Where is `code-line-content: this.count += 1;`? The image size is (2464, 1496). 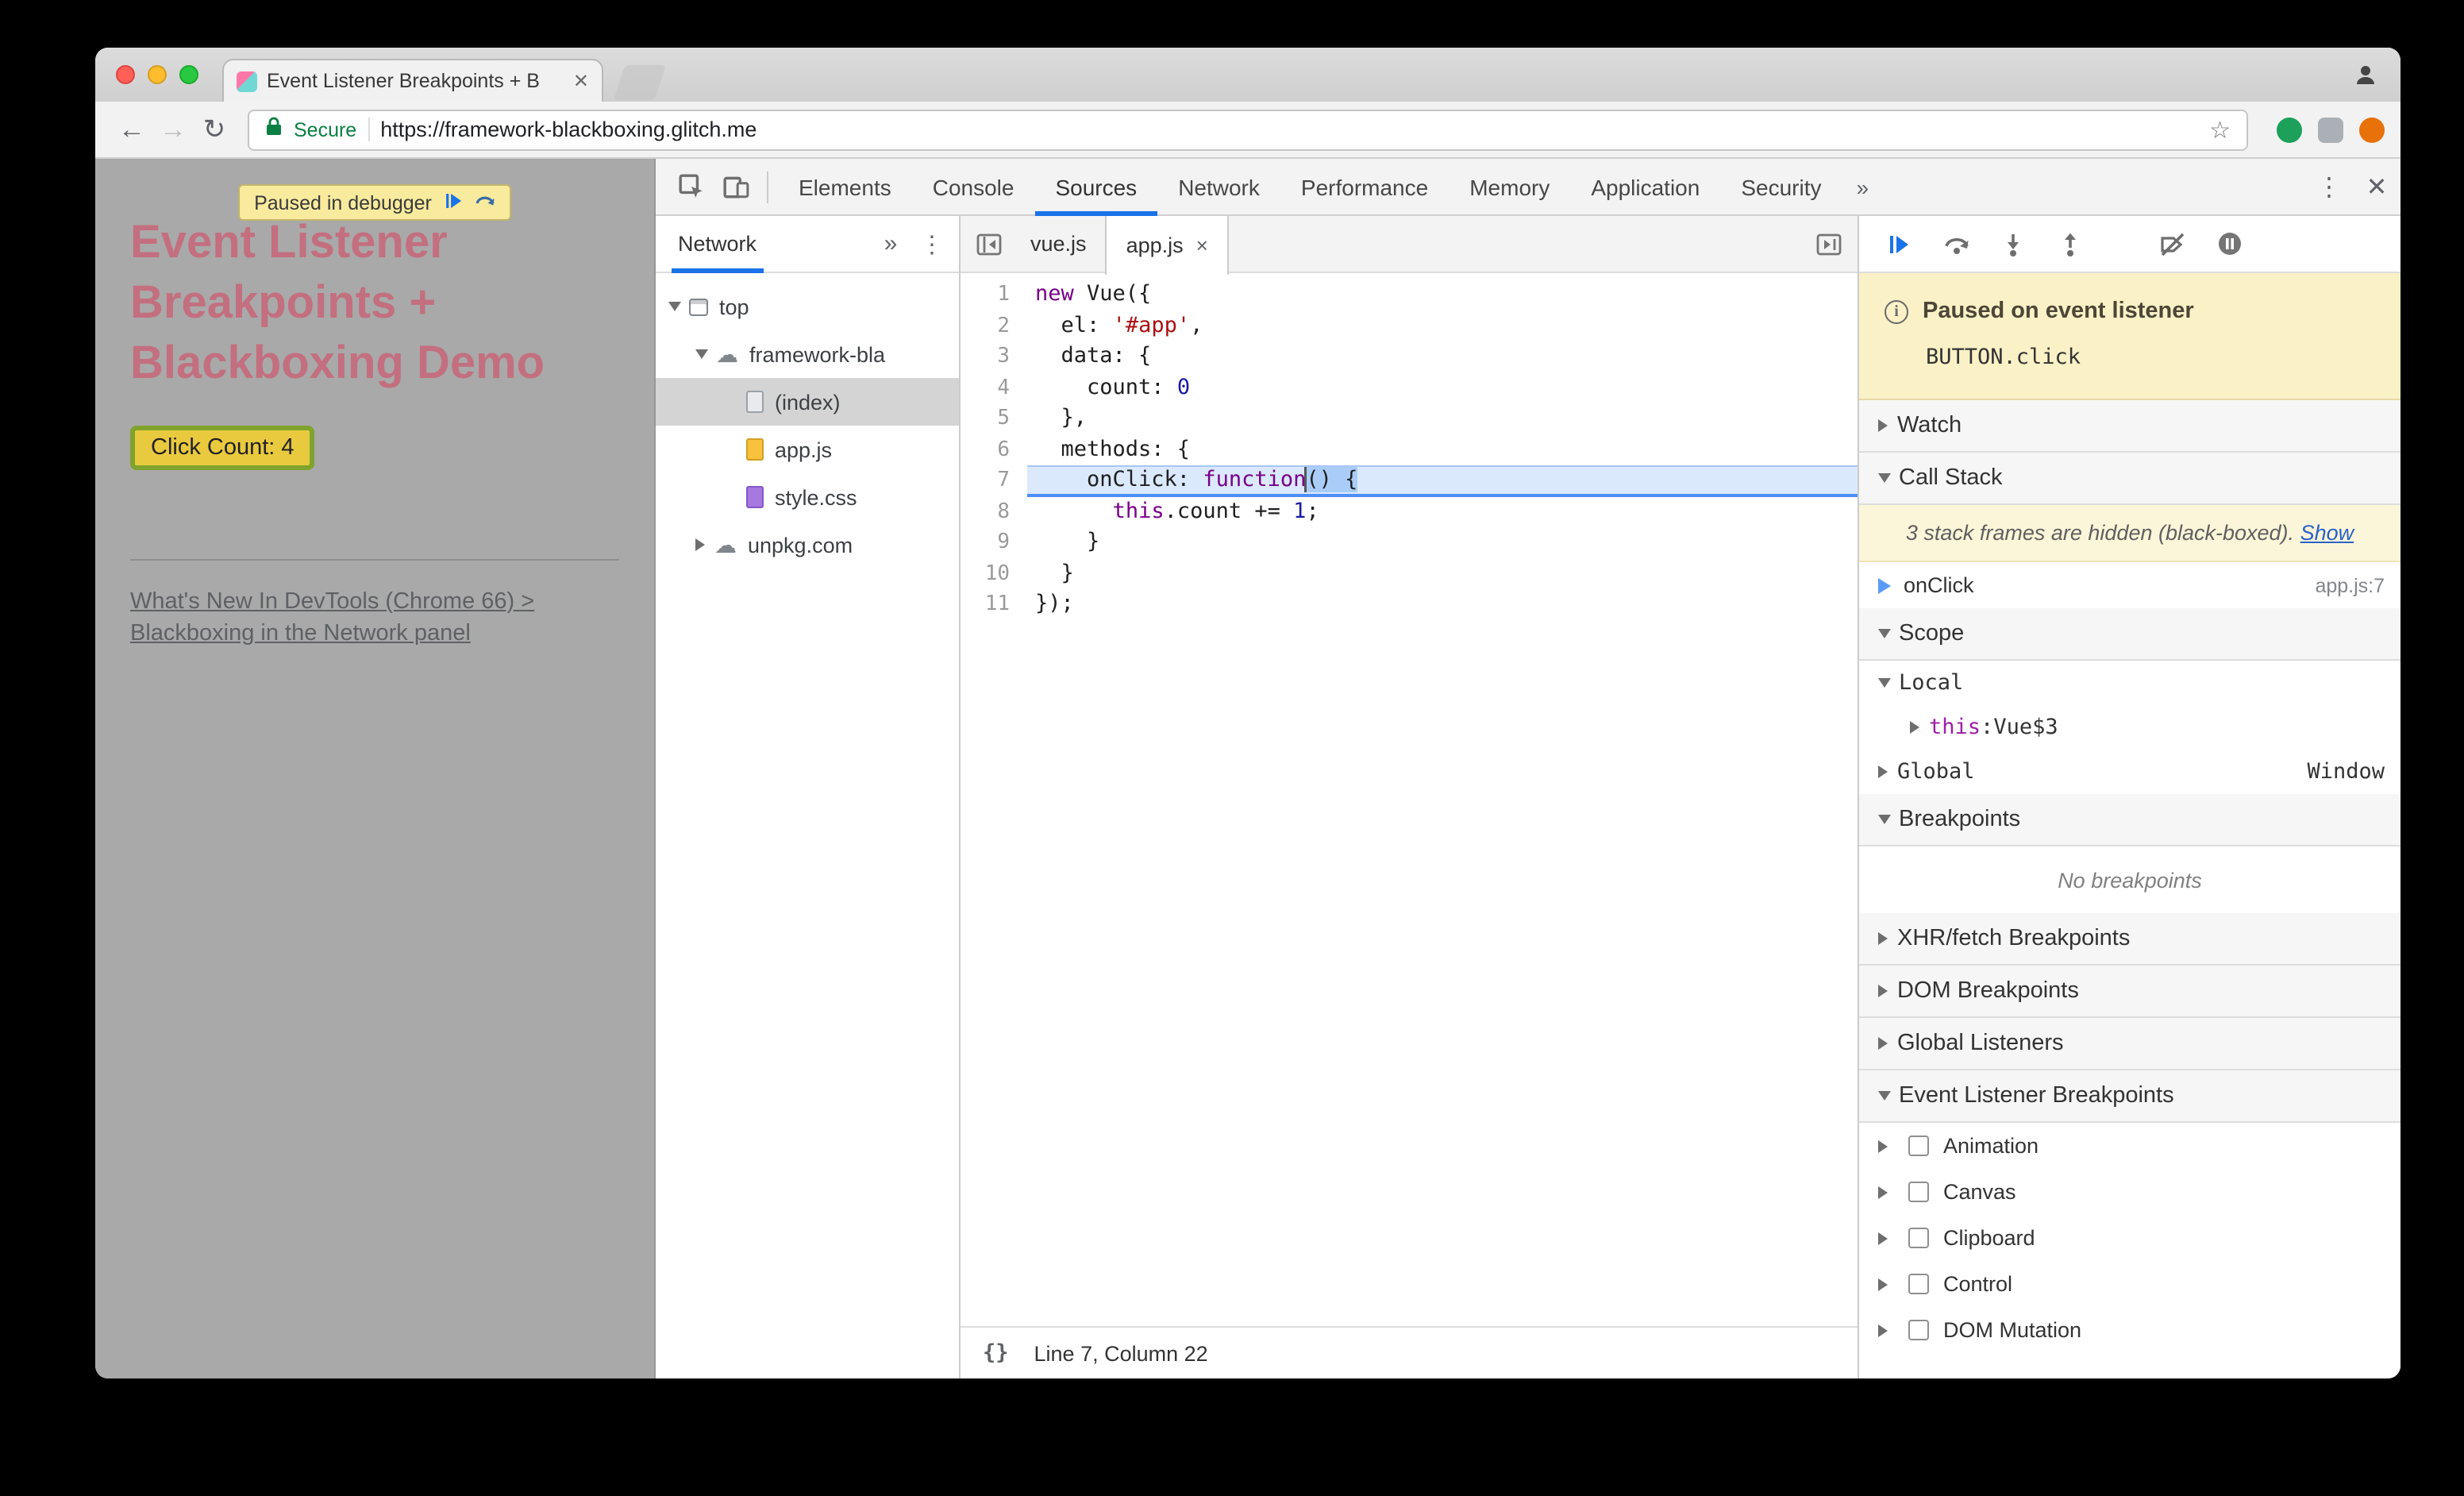
code-line-content: this.count += 1; is located at coordinates (1442, 511).